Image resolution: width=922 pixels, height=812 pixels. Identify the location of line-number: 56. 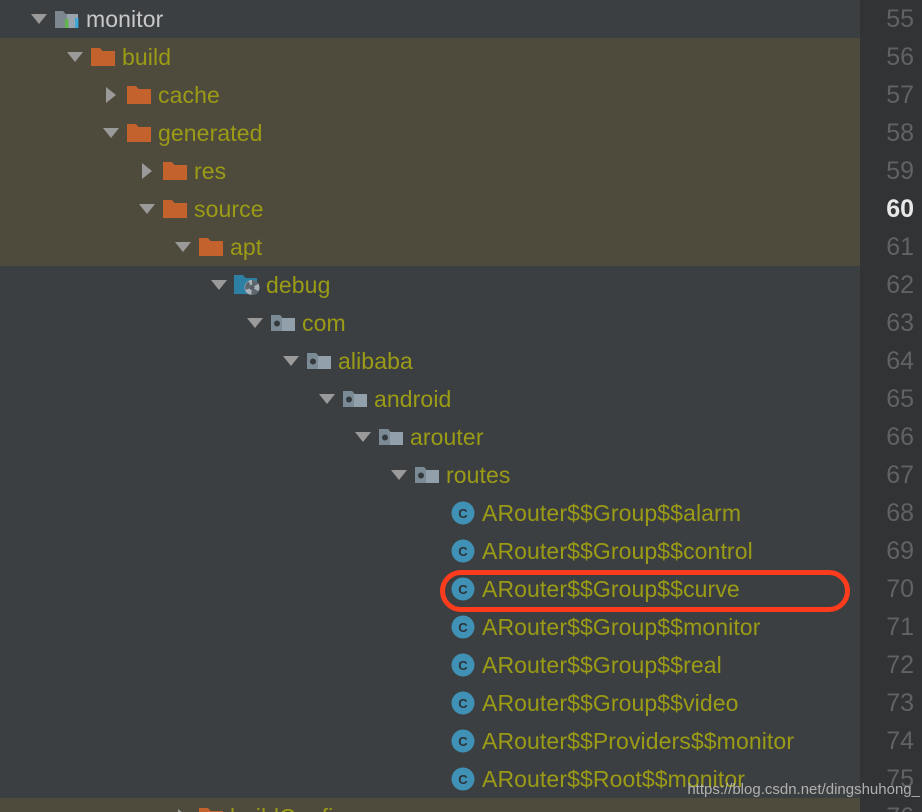
(900, 57).